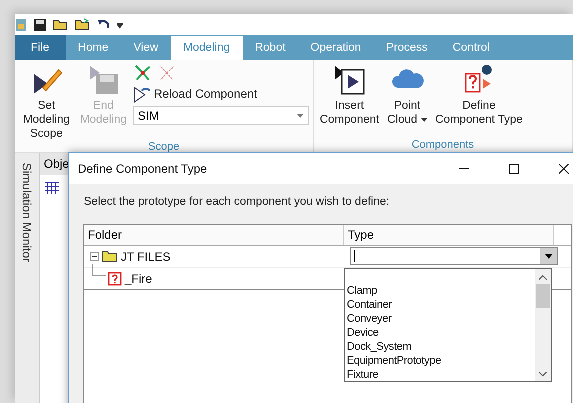 Image resolution: width=573 pixels, height=403 pixels. Describe the element at coordinates (27, 278) in the screenshot. I see `side-panel-tab: Simulation Monitor` at that location.